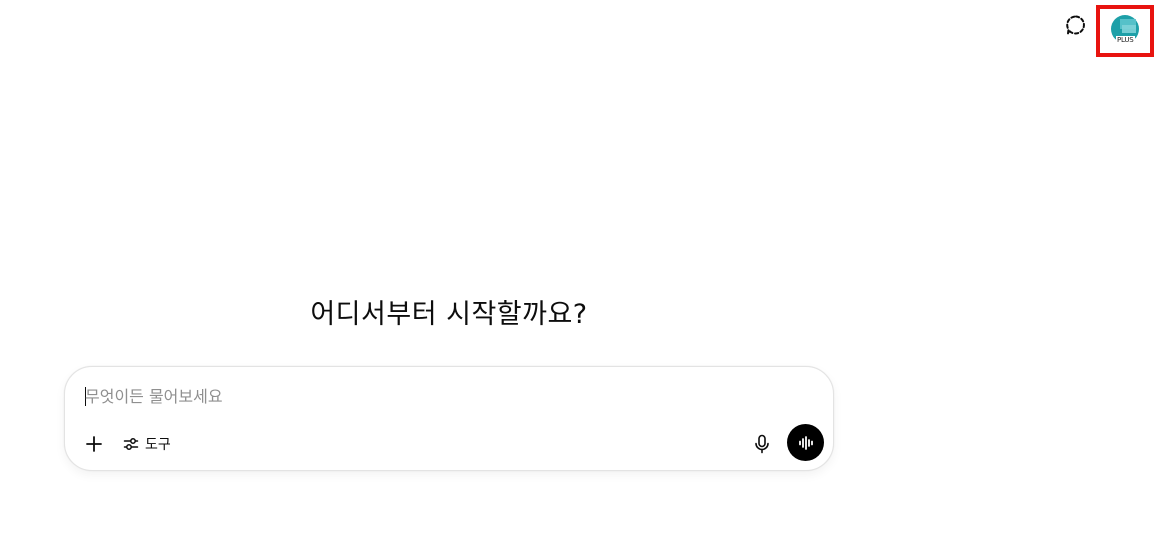  I want to click on microphone-icon, so click(762, 444).